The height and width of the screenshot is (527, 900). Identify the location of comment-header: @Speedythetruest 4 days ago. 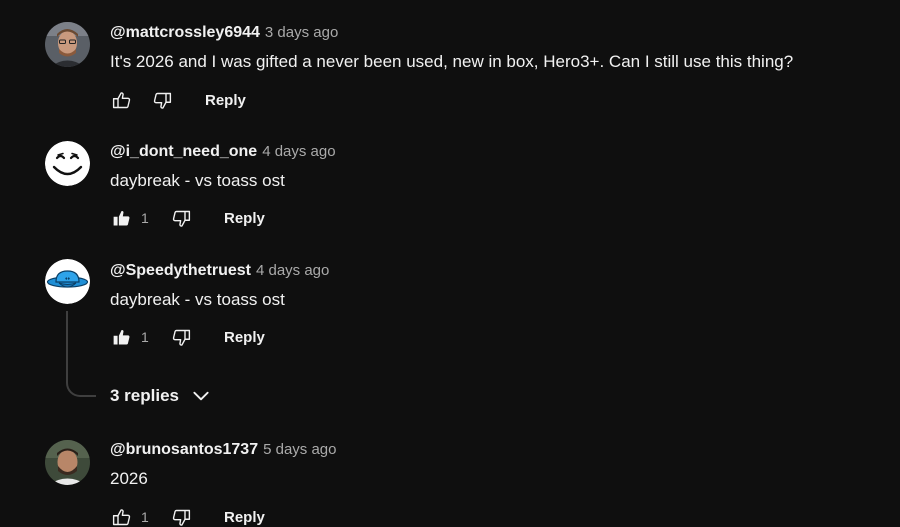
(219, 271).